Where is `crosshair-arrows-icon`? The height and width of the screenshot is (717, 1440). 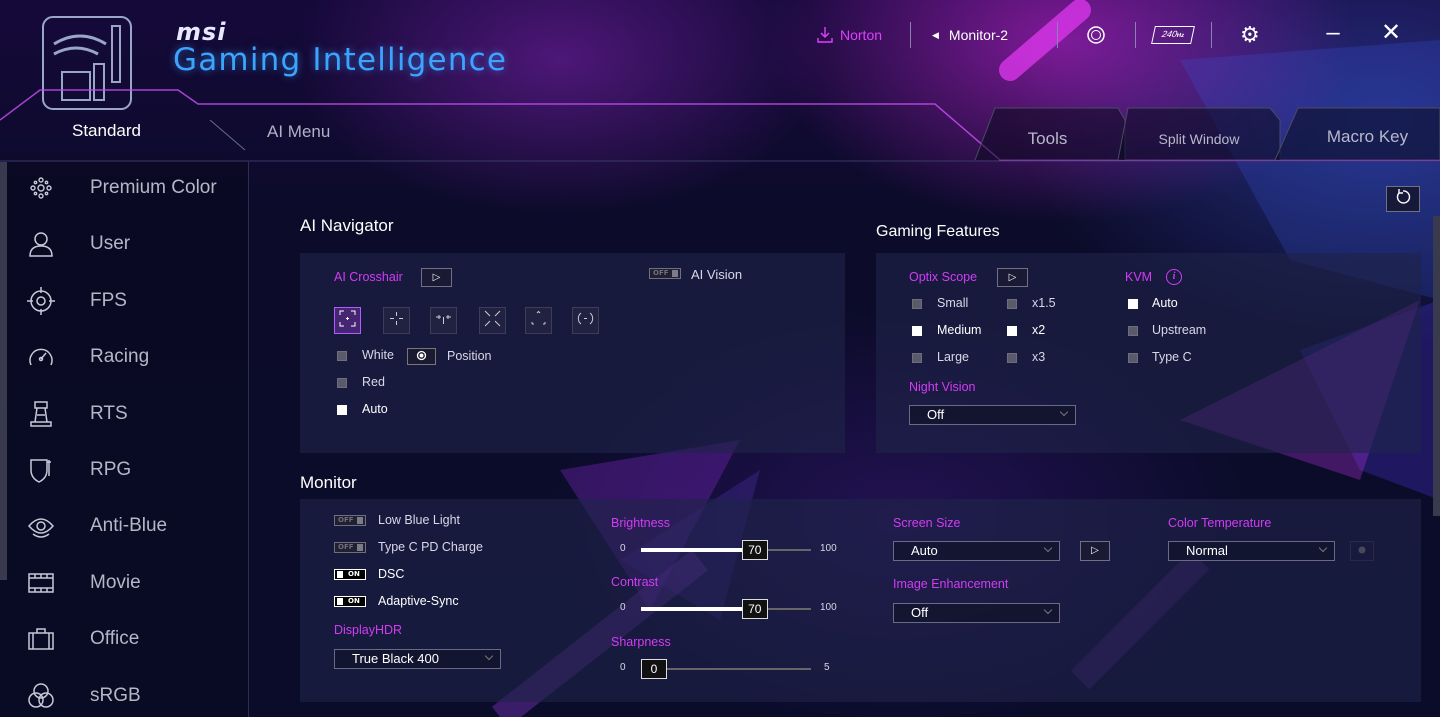
crosshair-arrows-icon is located at coordinates (538, 321).